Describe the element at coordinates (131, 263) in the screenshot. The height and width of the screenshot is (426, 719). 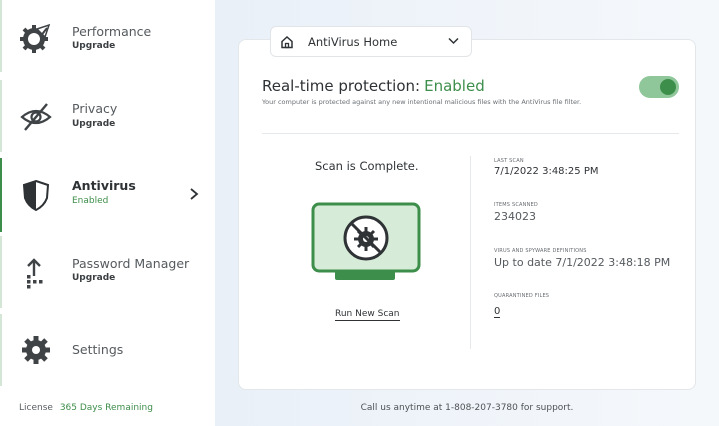
I see `sidebar-item-label: Password Manager` at that location.